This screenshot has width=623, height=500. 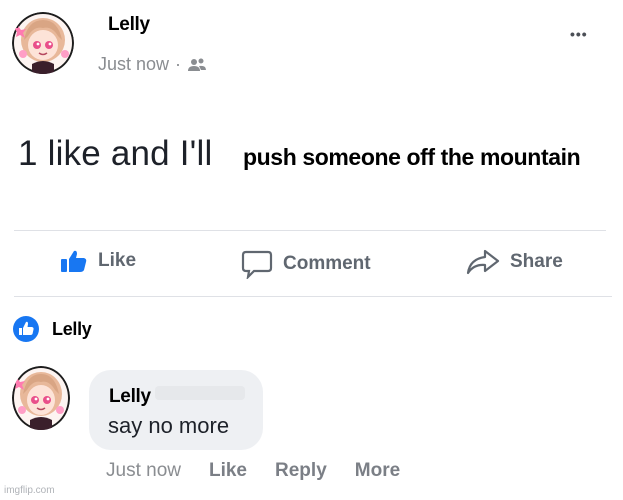 What do you see at coordinates (29, 490) in the screenshot?
I see `imgflip-watermark: imgflip.com` at bounding box center [29, 490].